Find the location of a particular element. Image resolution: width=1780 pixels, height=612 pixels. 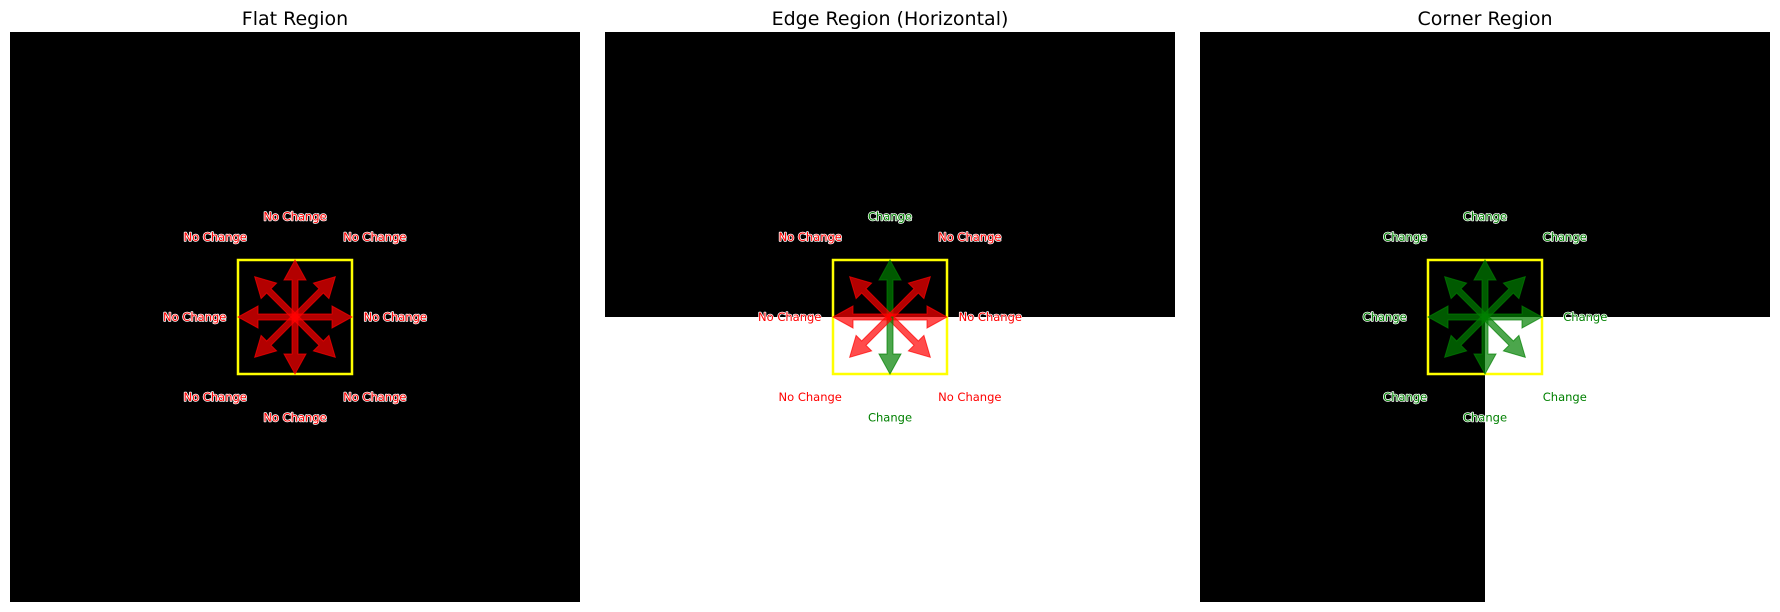

direction-label-s: No Change is located at coordinates (294, 417).